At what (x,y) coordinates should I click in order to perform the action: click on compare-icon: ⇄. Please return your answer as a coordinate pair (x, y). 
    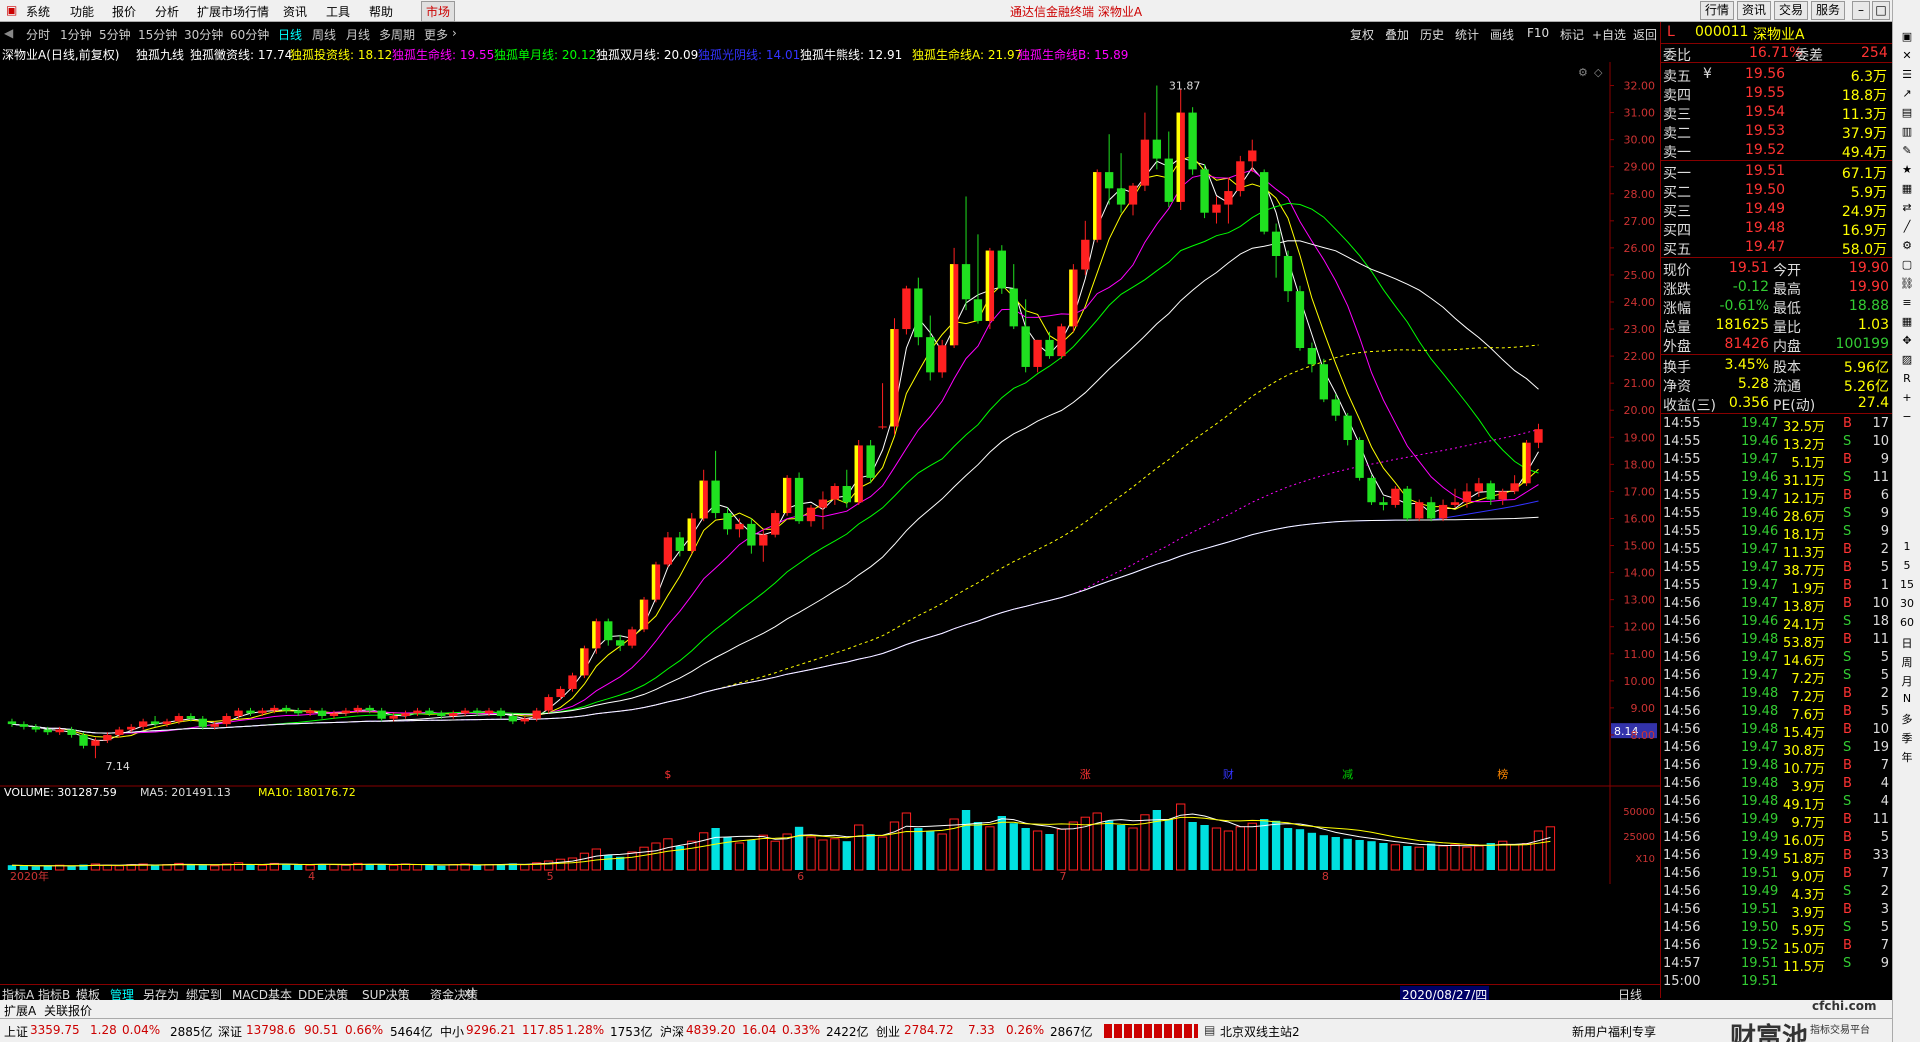
    Looking at the image, I should click on (1907, 209).